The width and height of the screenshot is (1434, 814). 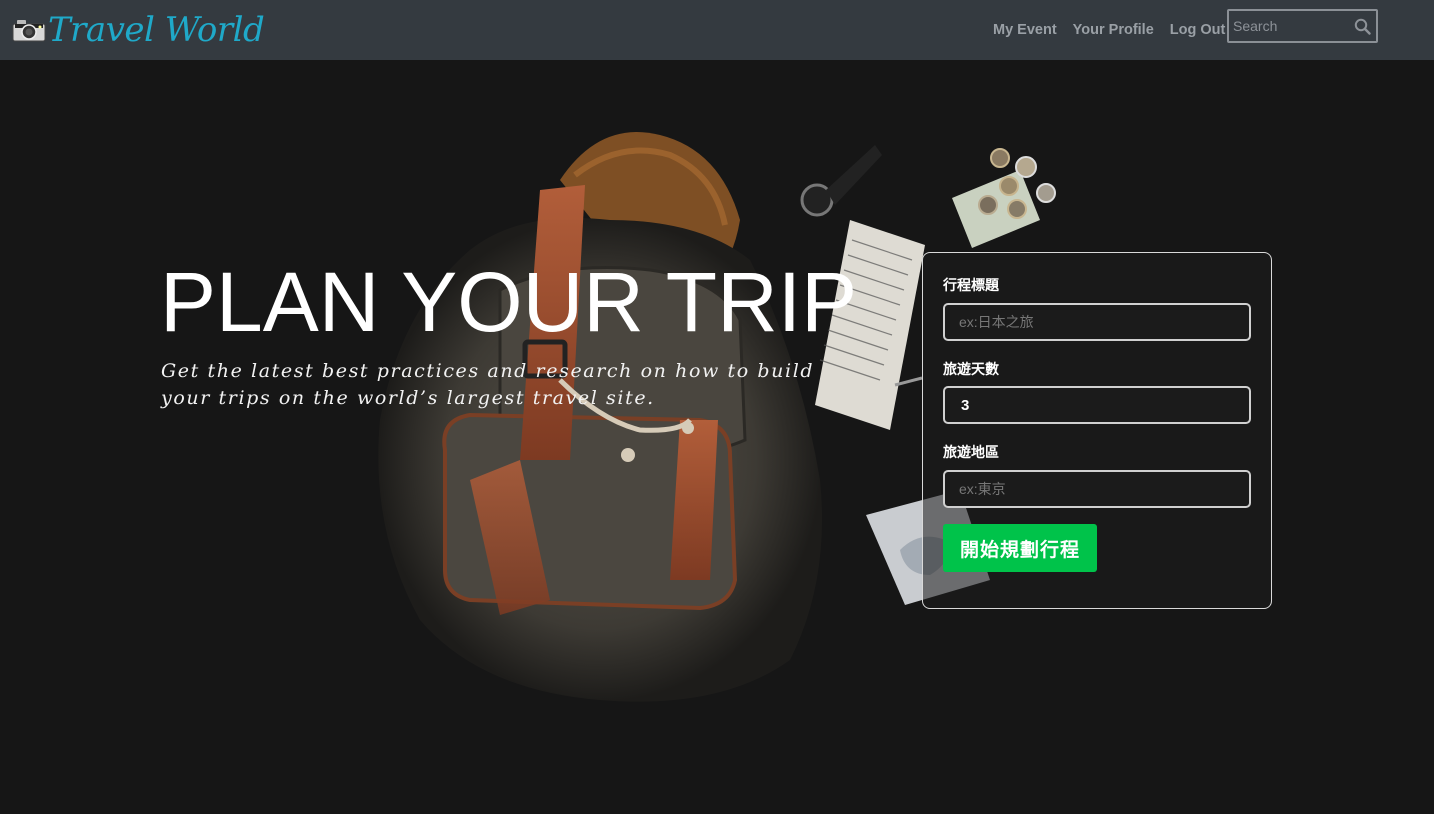 What do you see at coordinates (971, 369) in the screenshot?
I see `trip-days-label: 旅遊天數` at bounding box center [971, 369].